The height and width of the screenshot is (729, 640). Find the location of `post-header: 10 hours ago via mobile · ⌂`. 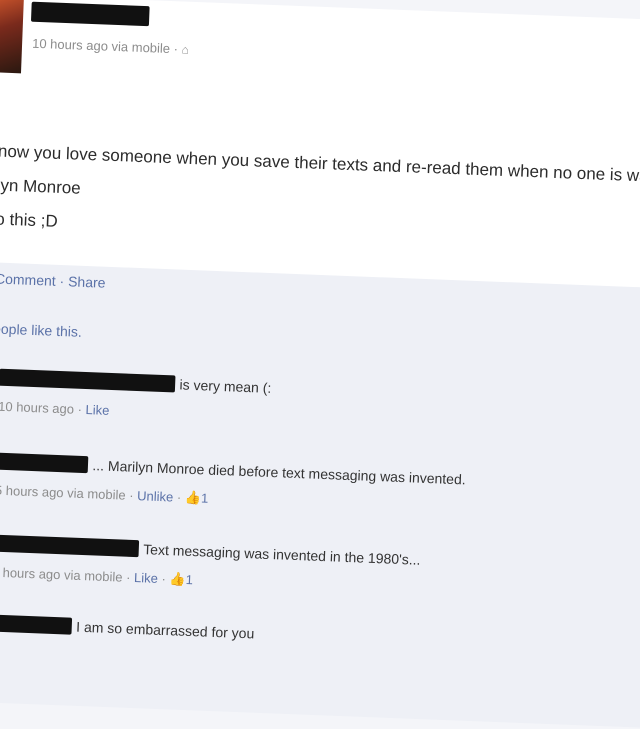

post-header: 10 hours ago via mobile · ⌂ is located at coordinates (320, 50).